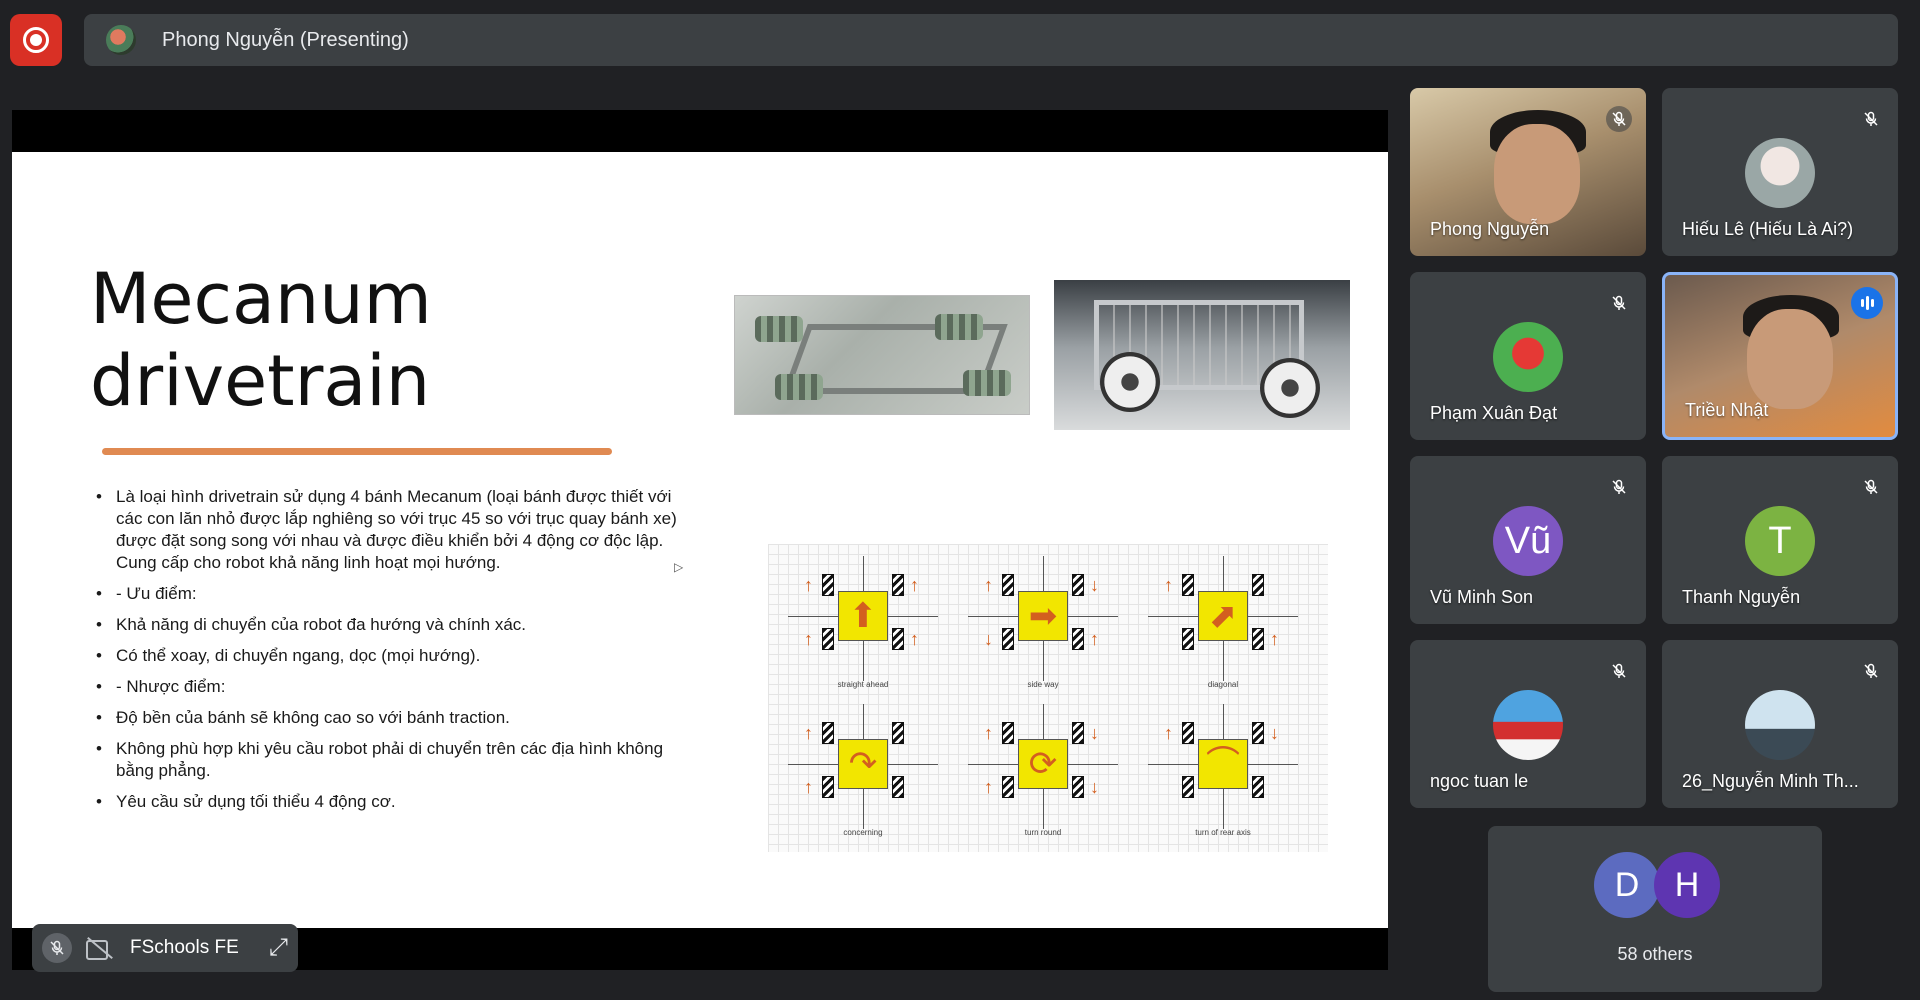 The height and width of the screenshot is (1000, 1920). I want to click on mecanum-chassis-render-image, so click(882, 355).